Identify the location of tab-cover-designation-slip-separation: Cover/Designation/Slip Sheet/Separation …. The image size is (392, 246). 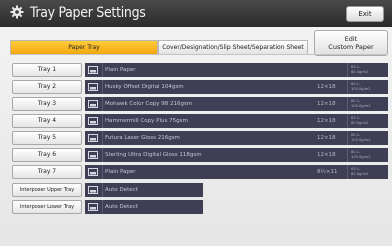
(233, 47).